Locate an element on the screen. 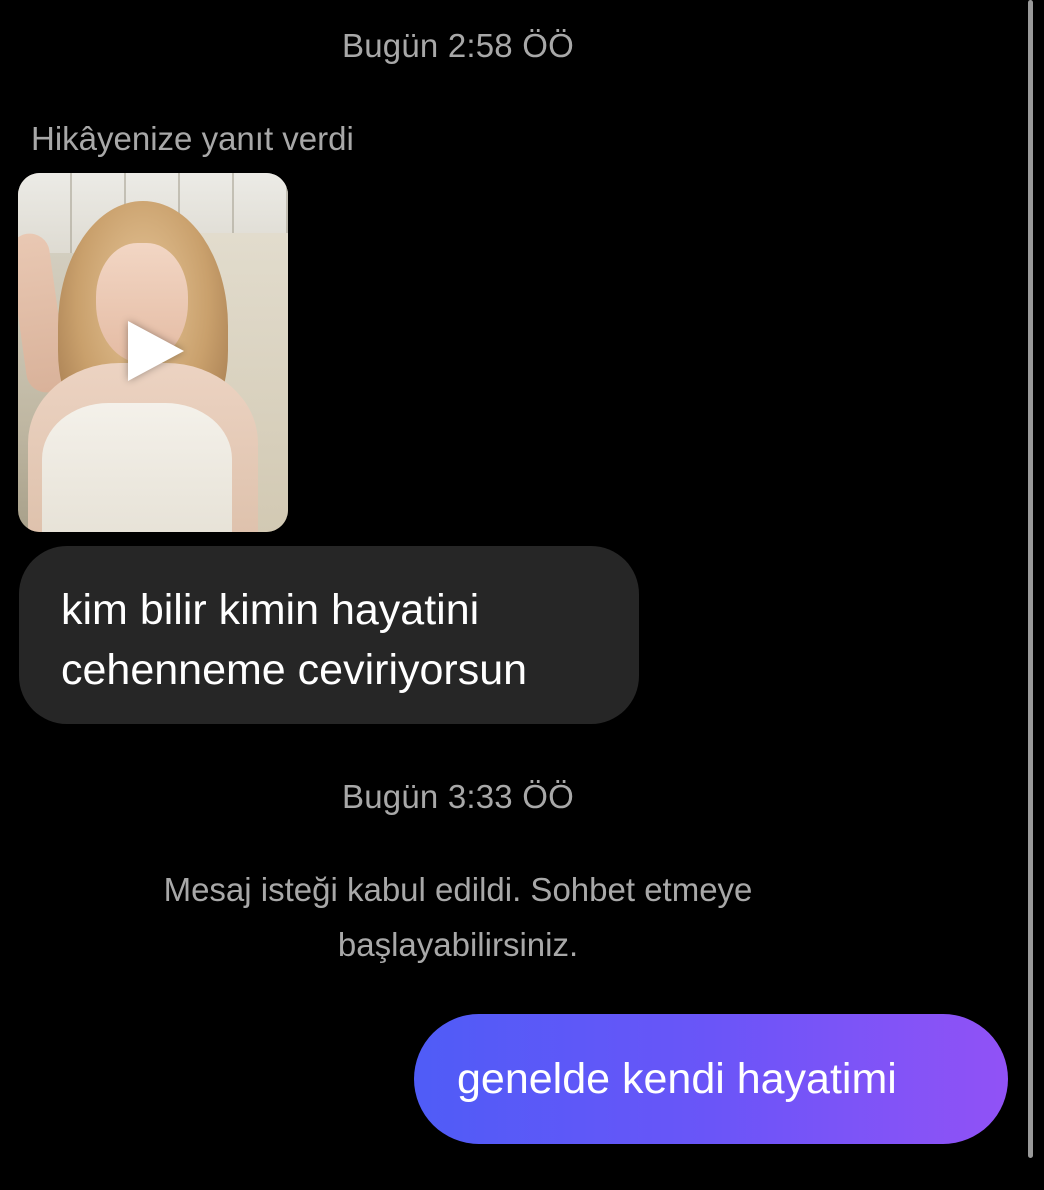 The height and width of the screenshot is (1190, 1044). outgoing-message-bubble: genelde kendi hayatimi is located at coordinates (711, 1079).